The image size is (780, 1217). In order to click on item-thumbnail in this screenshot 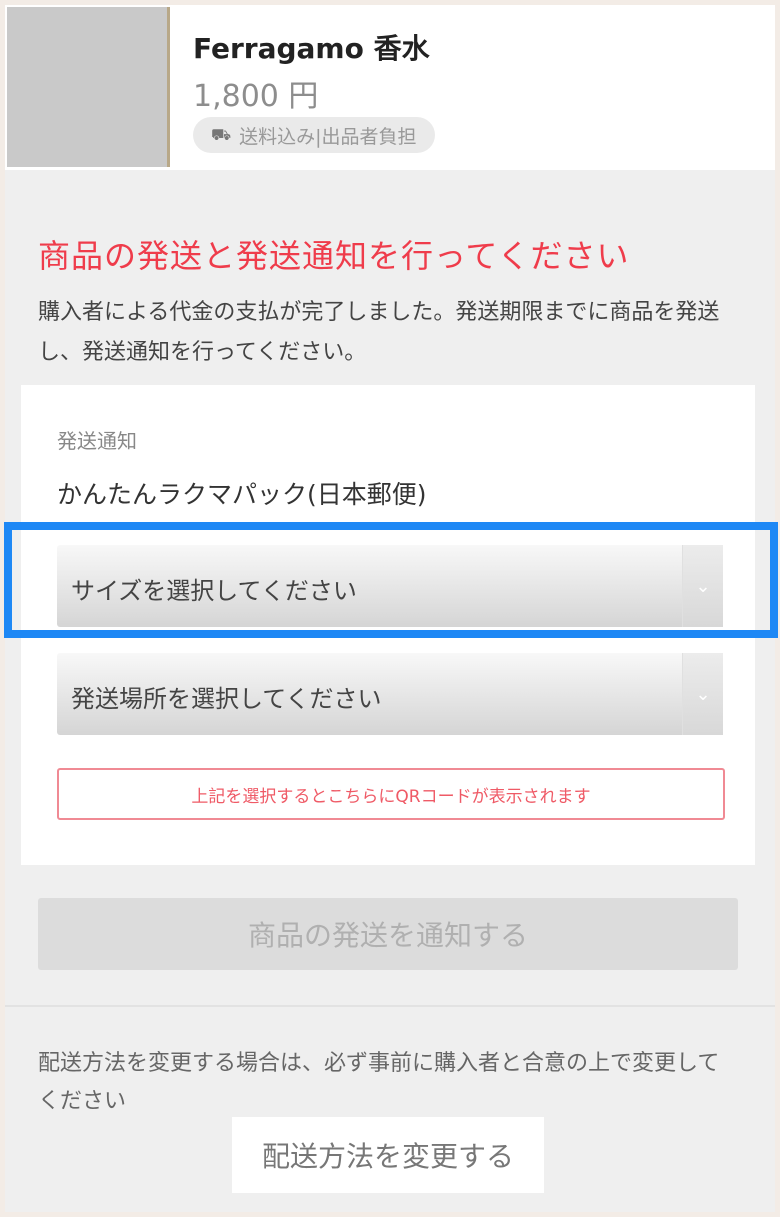, I will do `click(88, 87)`.